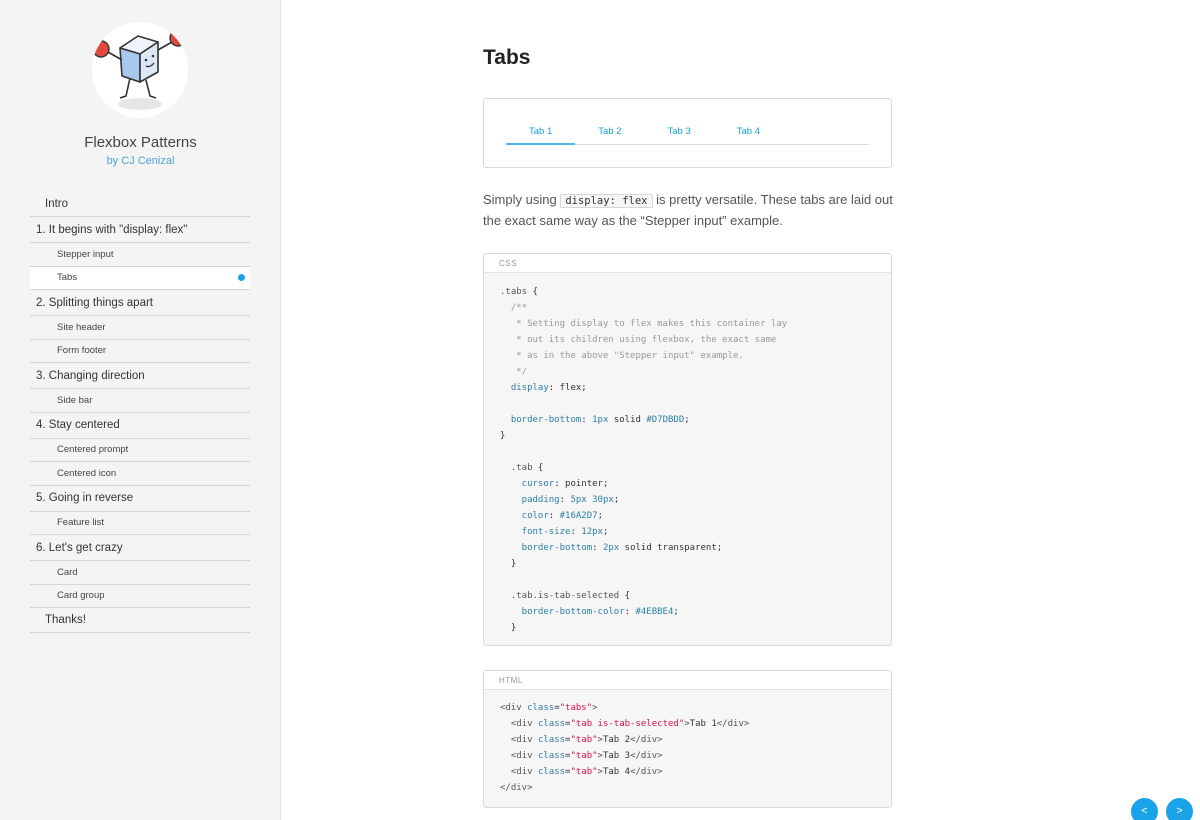 The height and width of the screenshot is (820, 1200). Describe the element at coordinates (541, 420) in the screenshot. I see `code-token: border-bottom` at that location.